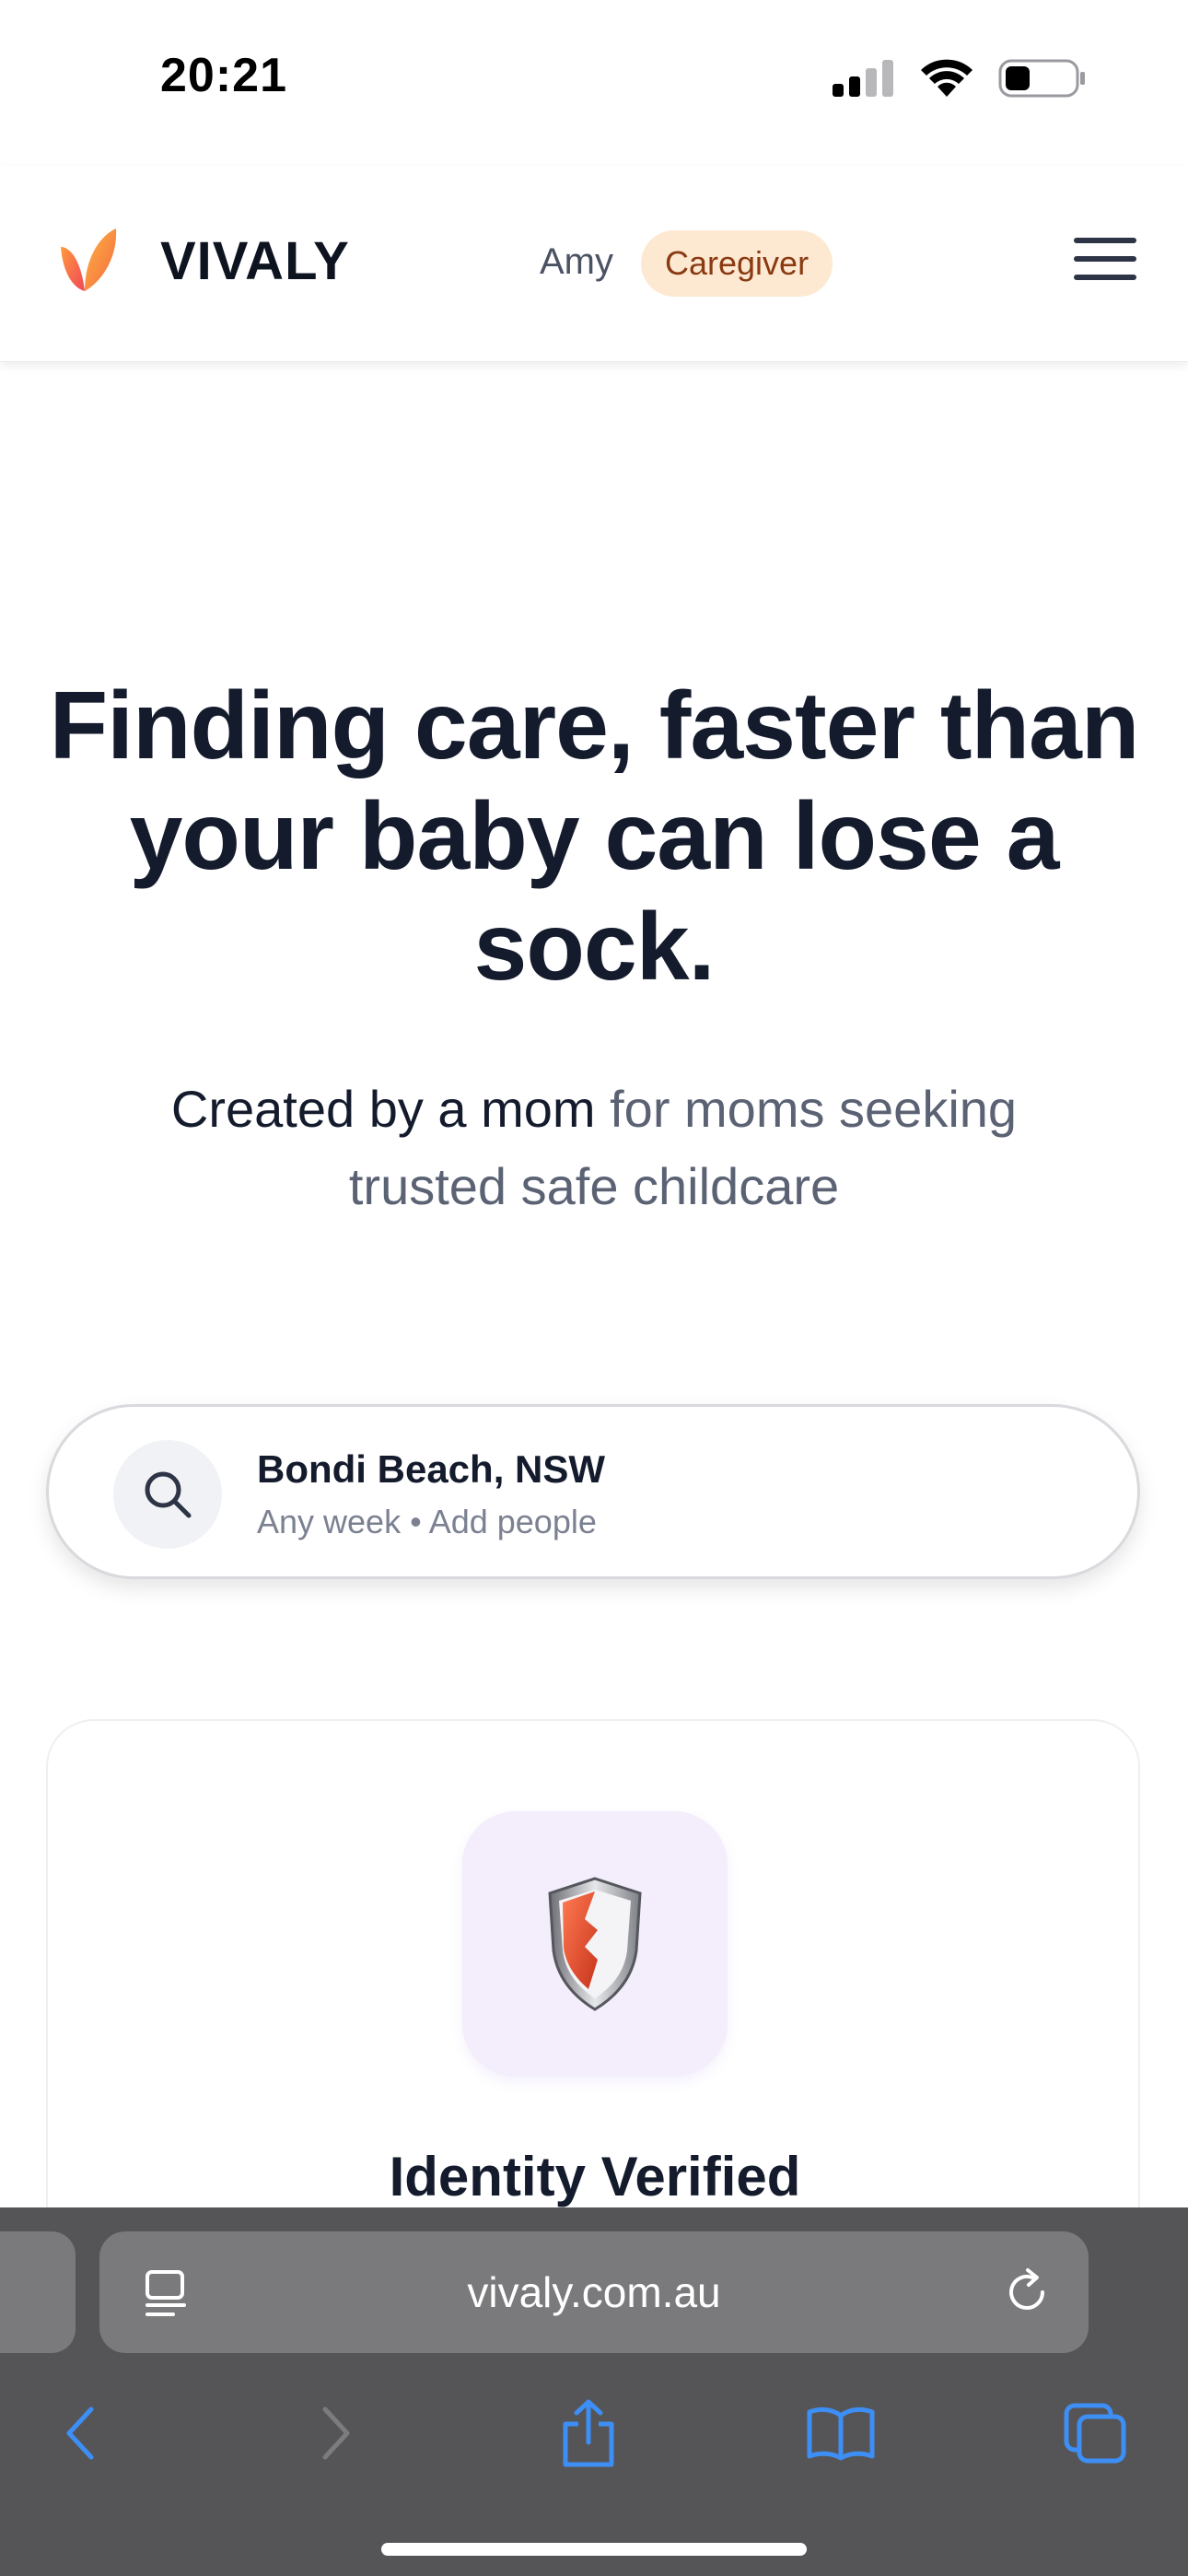 The image size is (1188, 2576). I want to click on chevron-right-icon, so click(336, 2433).